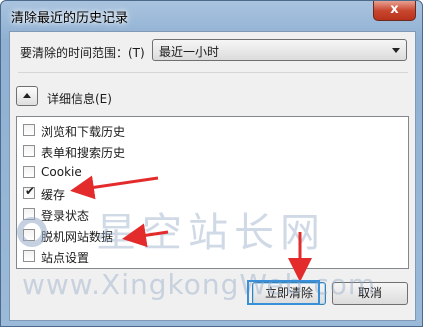 The width and height of the screenshot is (423, 327). I want to click on close-icon: x, so click(394, 9).